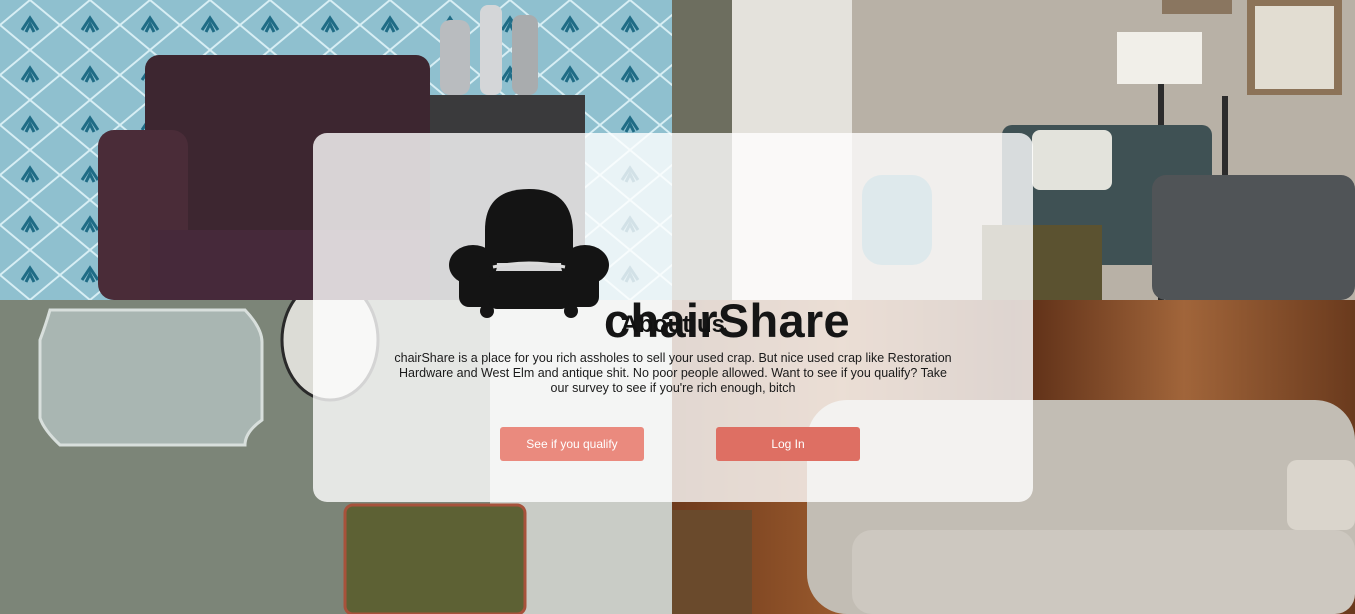 The width and height of the screenshot is (1355, 614). What do you see at coordinates (664, 266) in the screenshot?
I see `brand-logo: chairShare` at bounding box center [664, 266].